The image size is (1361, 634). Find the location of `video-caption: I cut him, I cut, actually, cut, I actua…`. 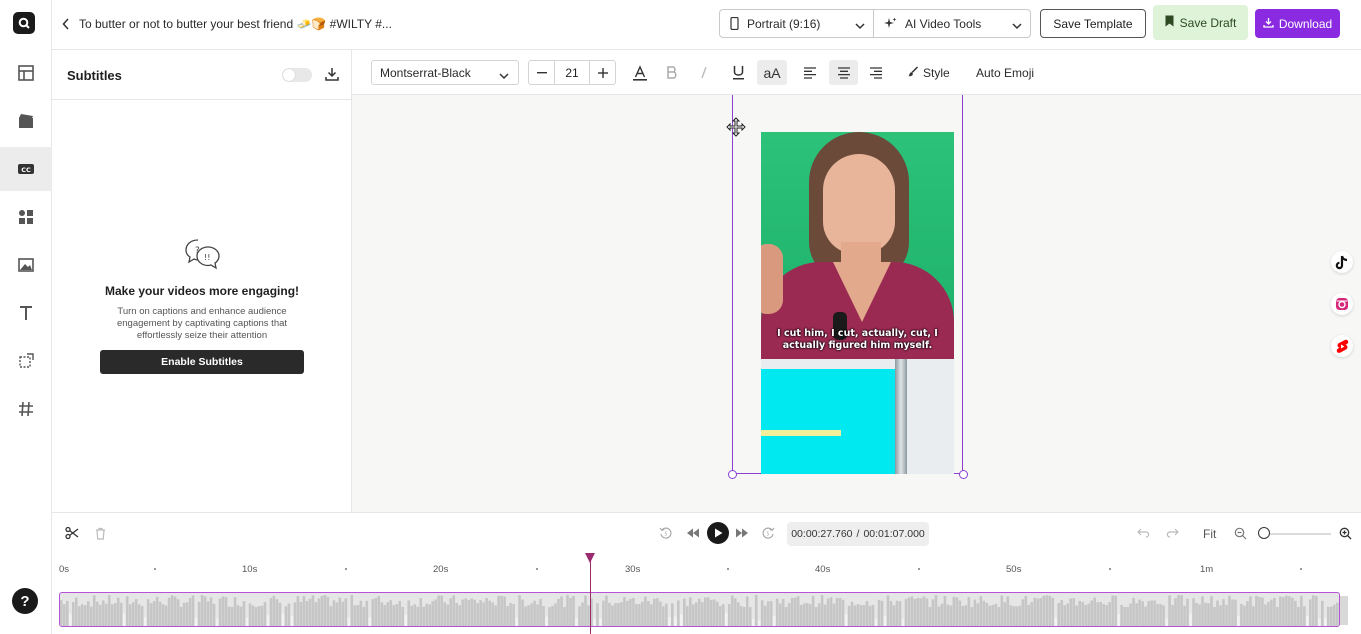

video-caption: I cut him, I cut, actually, cut, I actua… is located at coordinates (857, 339).